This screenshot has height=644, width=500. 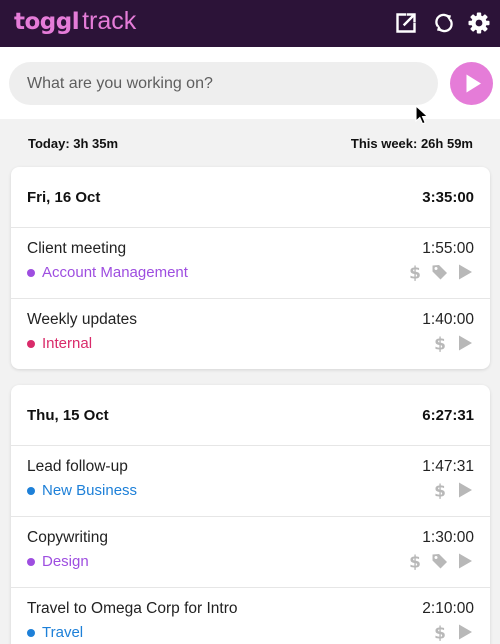 What do you see at coordinates (115, 272) in the screenshot?
I see `project-name: Account Management` at bounding box center [115, 272].